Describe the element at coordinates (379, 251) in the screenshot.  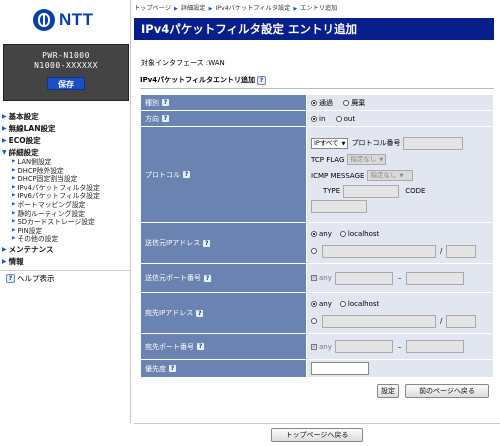
I see `src-ip-address-input` at that location.